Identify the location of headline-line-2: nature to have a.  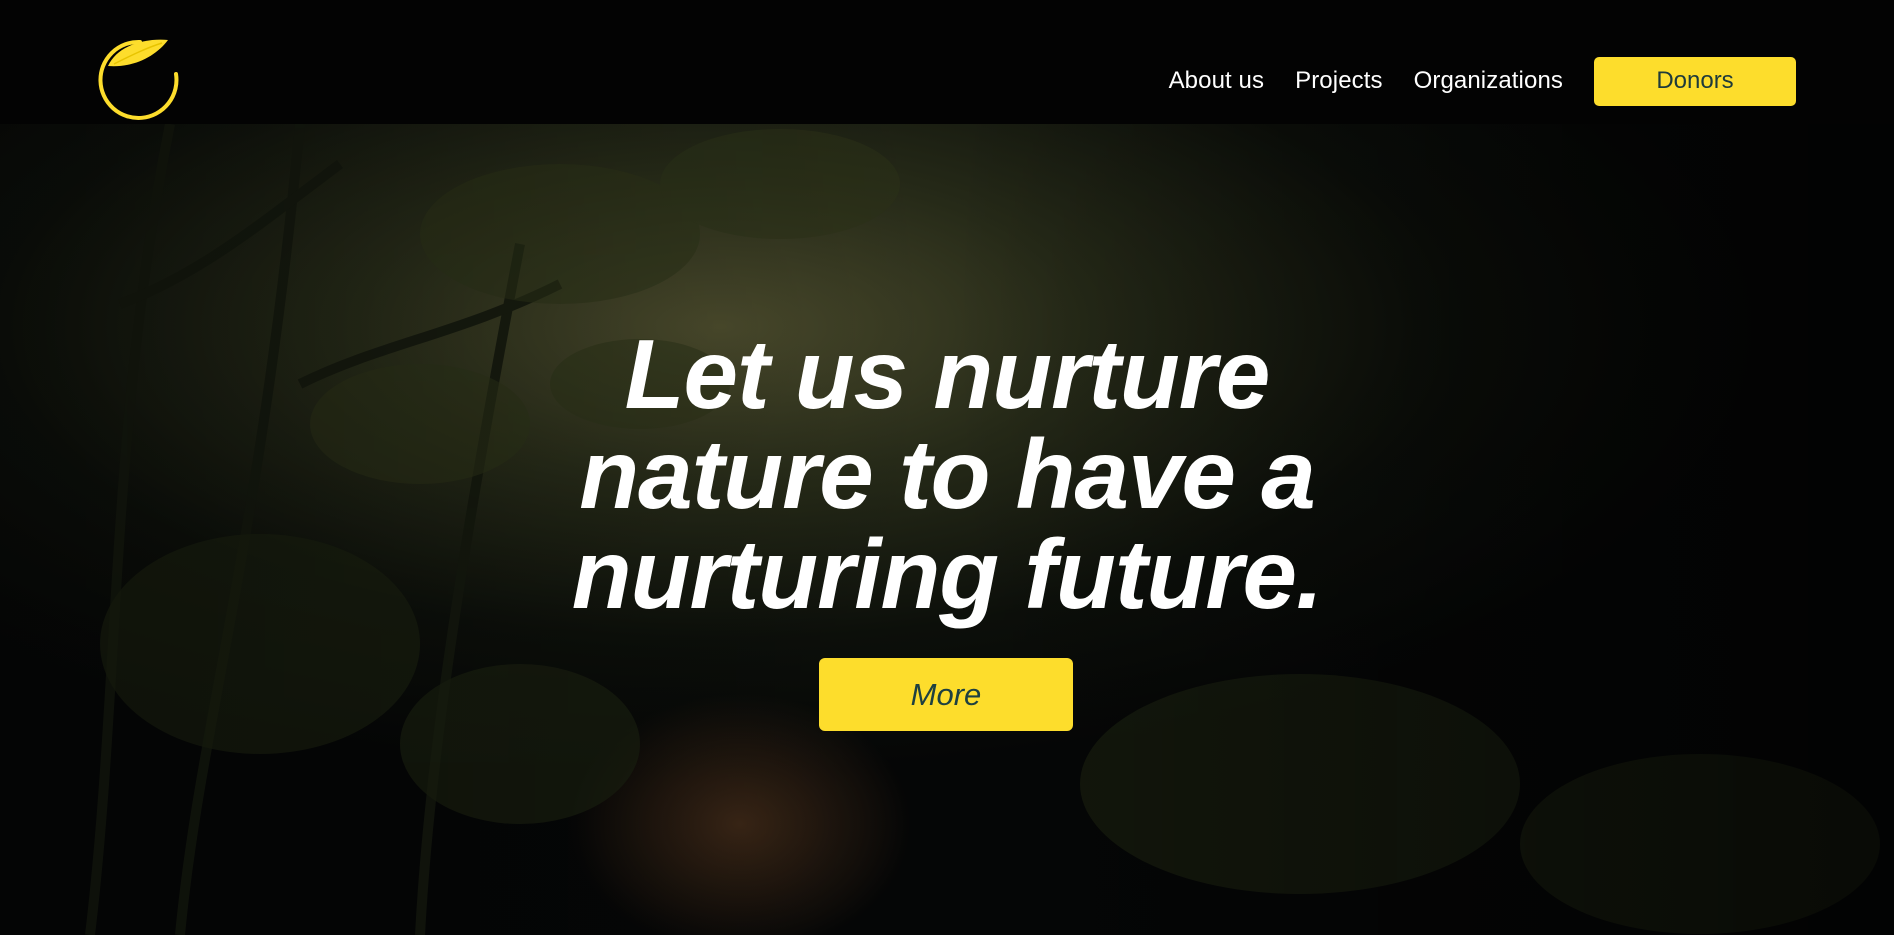
(947, 474).